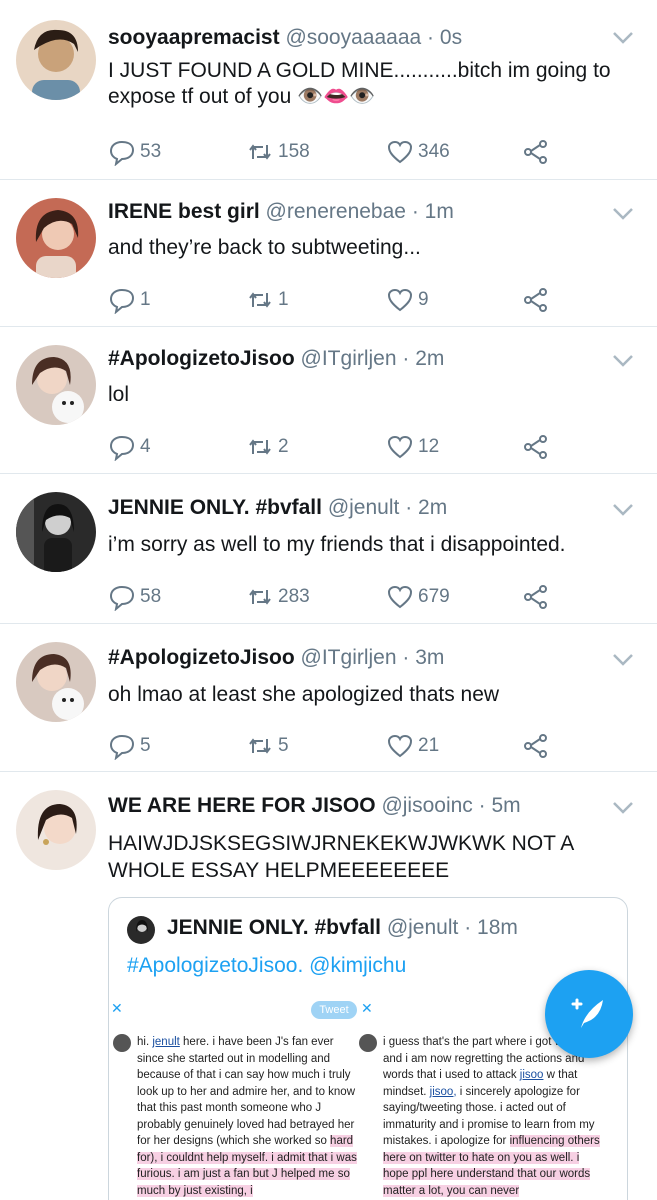 This screenshot has width=657, height=1200. Describe the element at coordinates (451, 37) in the screenshot. I see `timestamp: 0s` at that location.